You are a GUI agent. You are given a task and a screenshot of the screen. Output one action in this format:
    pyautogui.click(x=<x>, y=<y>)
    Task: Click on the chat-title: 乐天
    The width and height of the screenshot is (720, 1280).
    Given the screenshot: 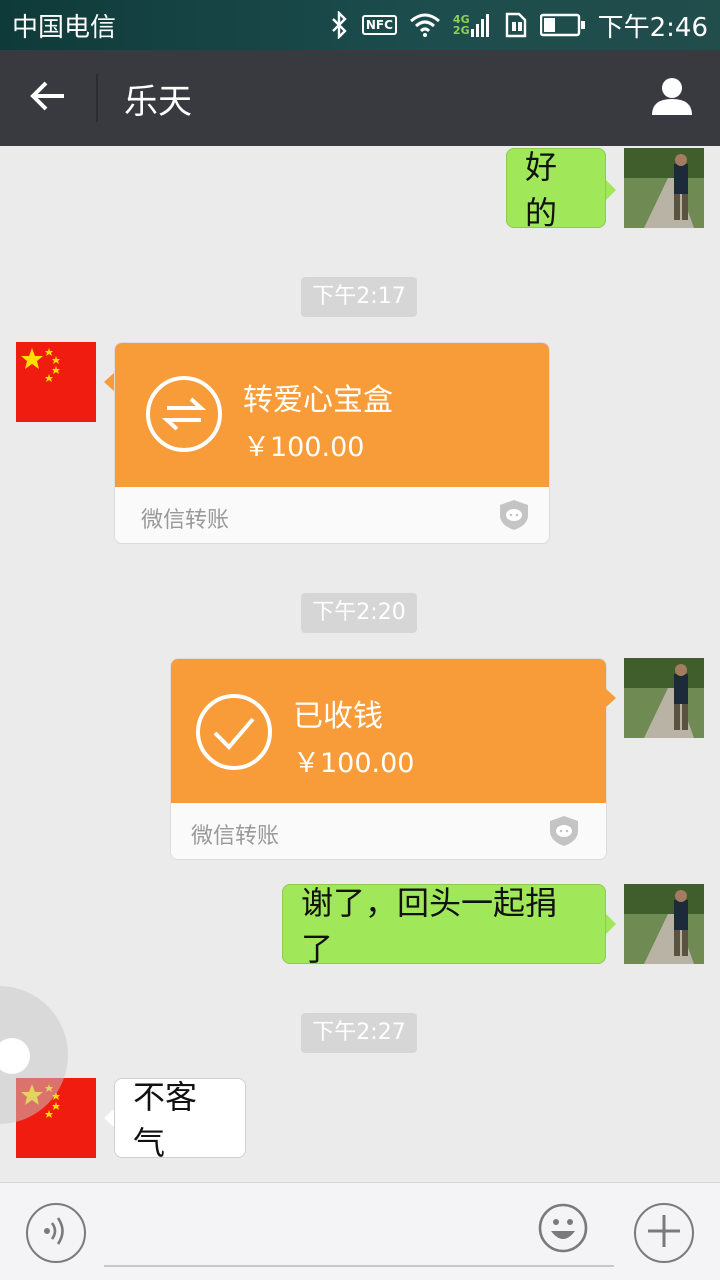 What is the action you would take?
    pyautogui.click(x=158, y=101)
    